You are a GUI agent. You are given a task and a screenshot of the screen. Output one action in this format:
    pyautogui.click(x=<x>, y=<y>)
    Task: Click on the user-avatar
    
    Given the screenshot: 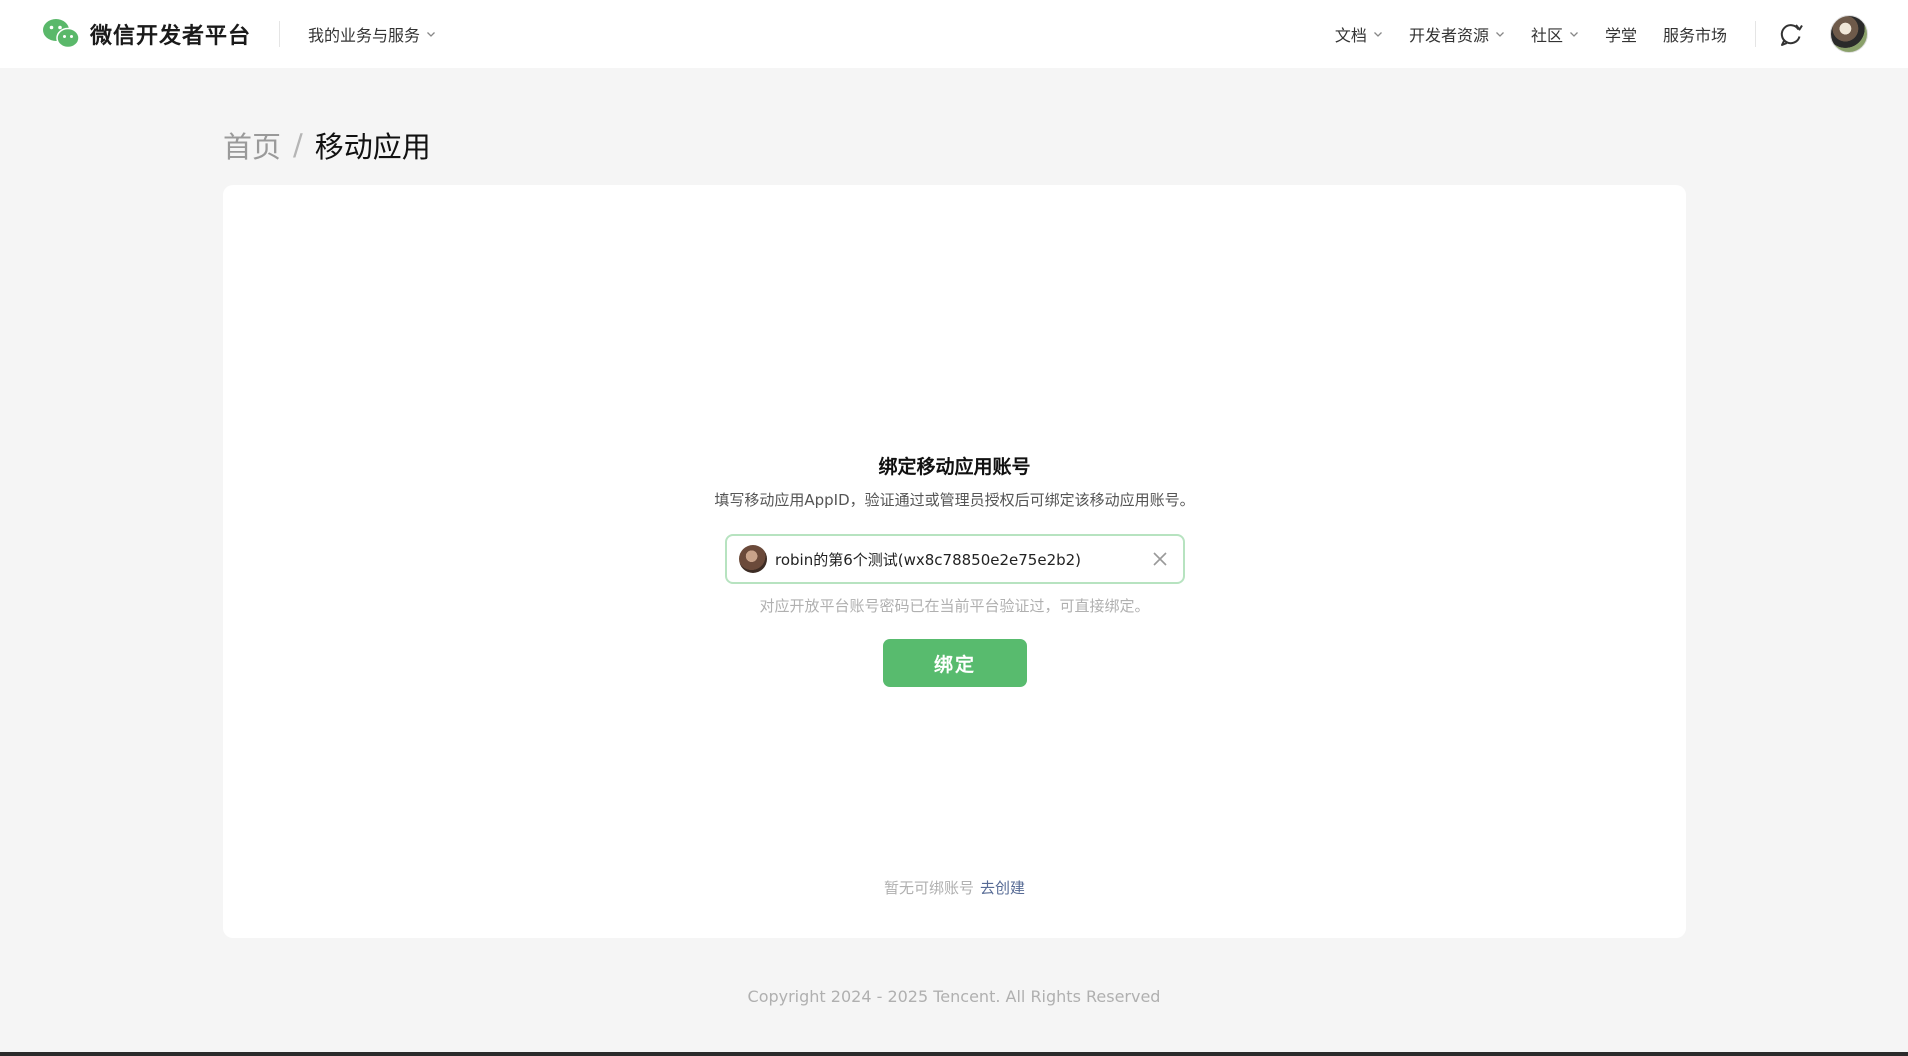 What is the action you would take?
    pyautogui.click(x=1849, y=34)
    